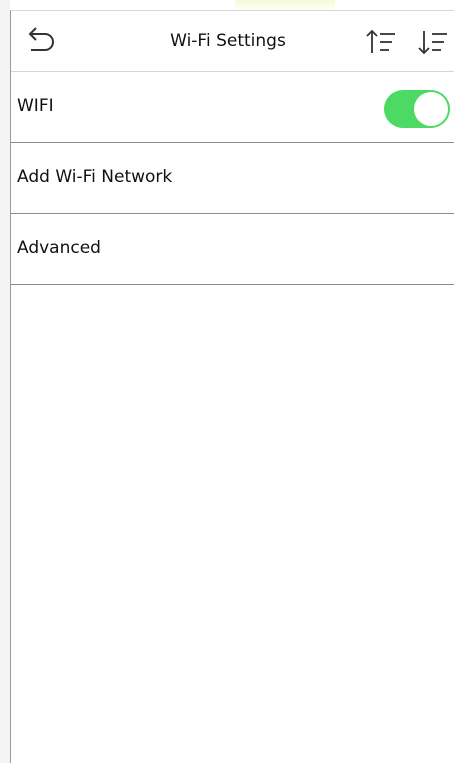  I want to click on sort-ascending-icon, so click(380, 41).